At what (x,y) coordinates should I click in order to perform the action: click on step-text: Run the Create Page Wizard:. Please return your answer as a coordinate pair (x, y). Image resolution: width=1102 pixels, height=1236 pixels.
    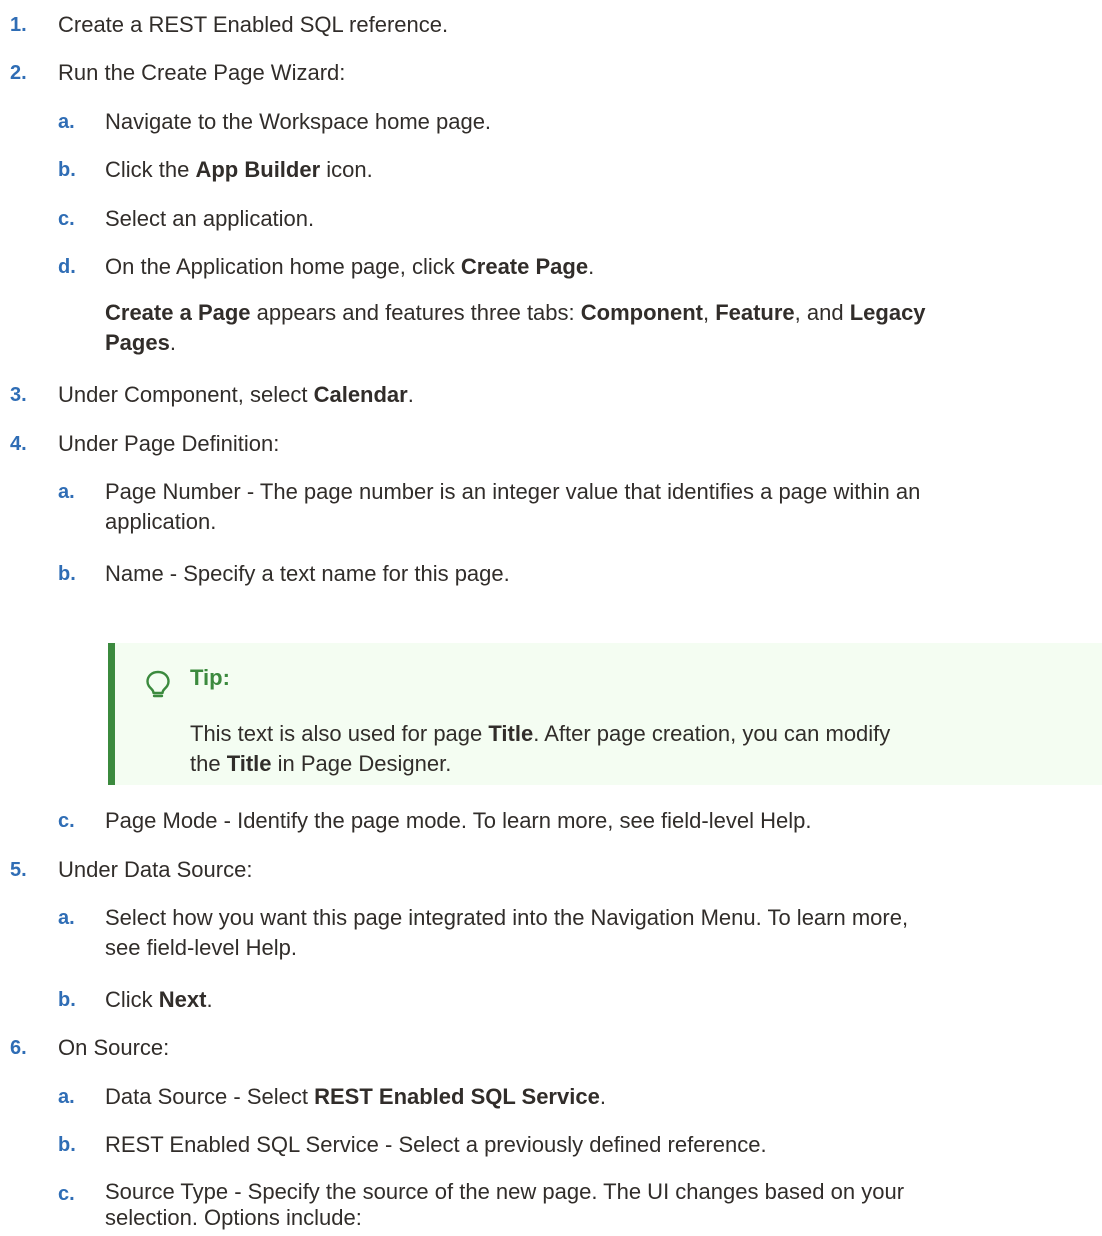
    Looking at the image, I should click on (202, 72).